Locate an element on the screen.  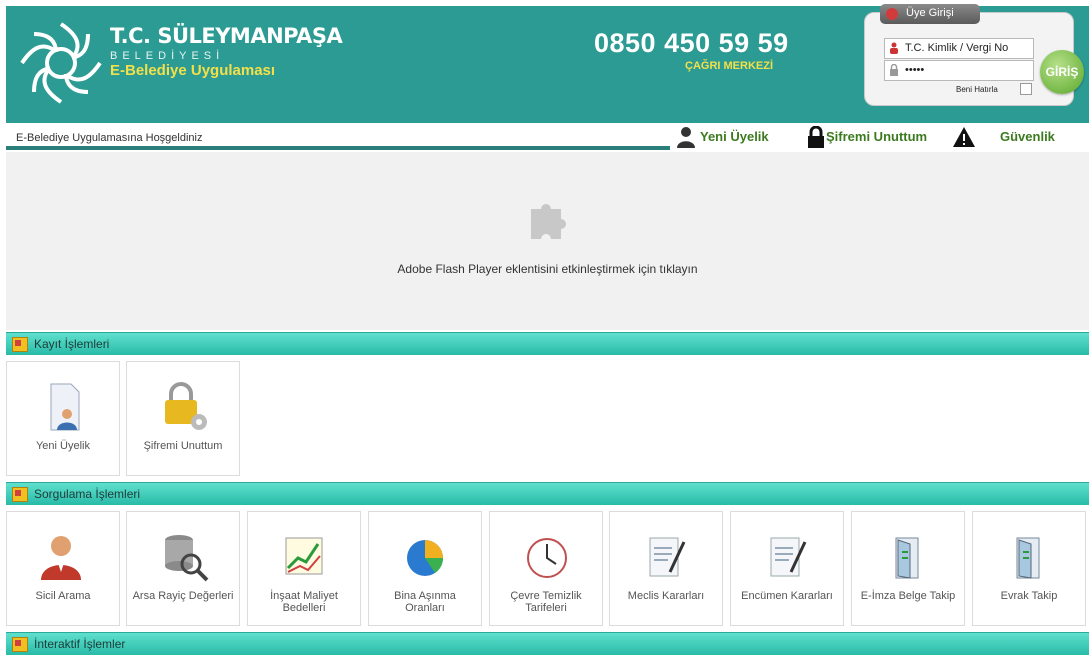
section-sorgulama: Sorgulama İşlemleri is located at coordinates (547, 493).